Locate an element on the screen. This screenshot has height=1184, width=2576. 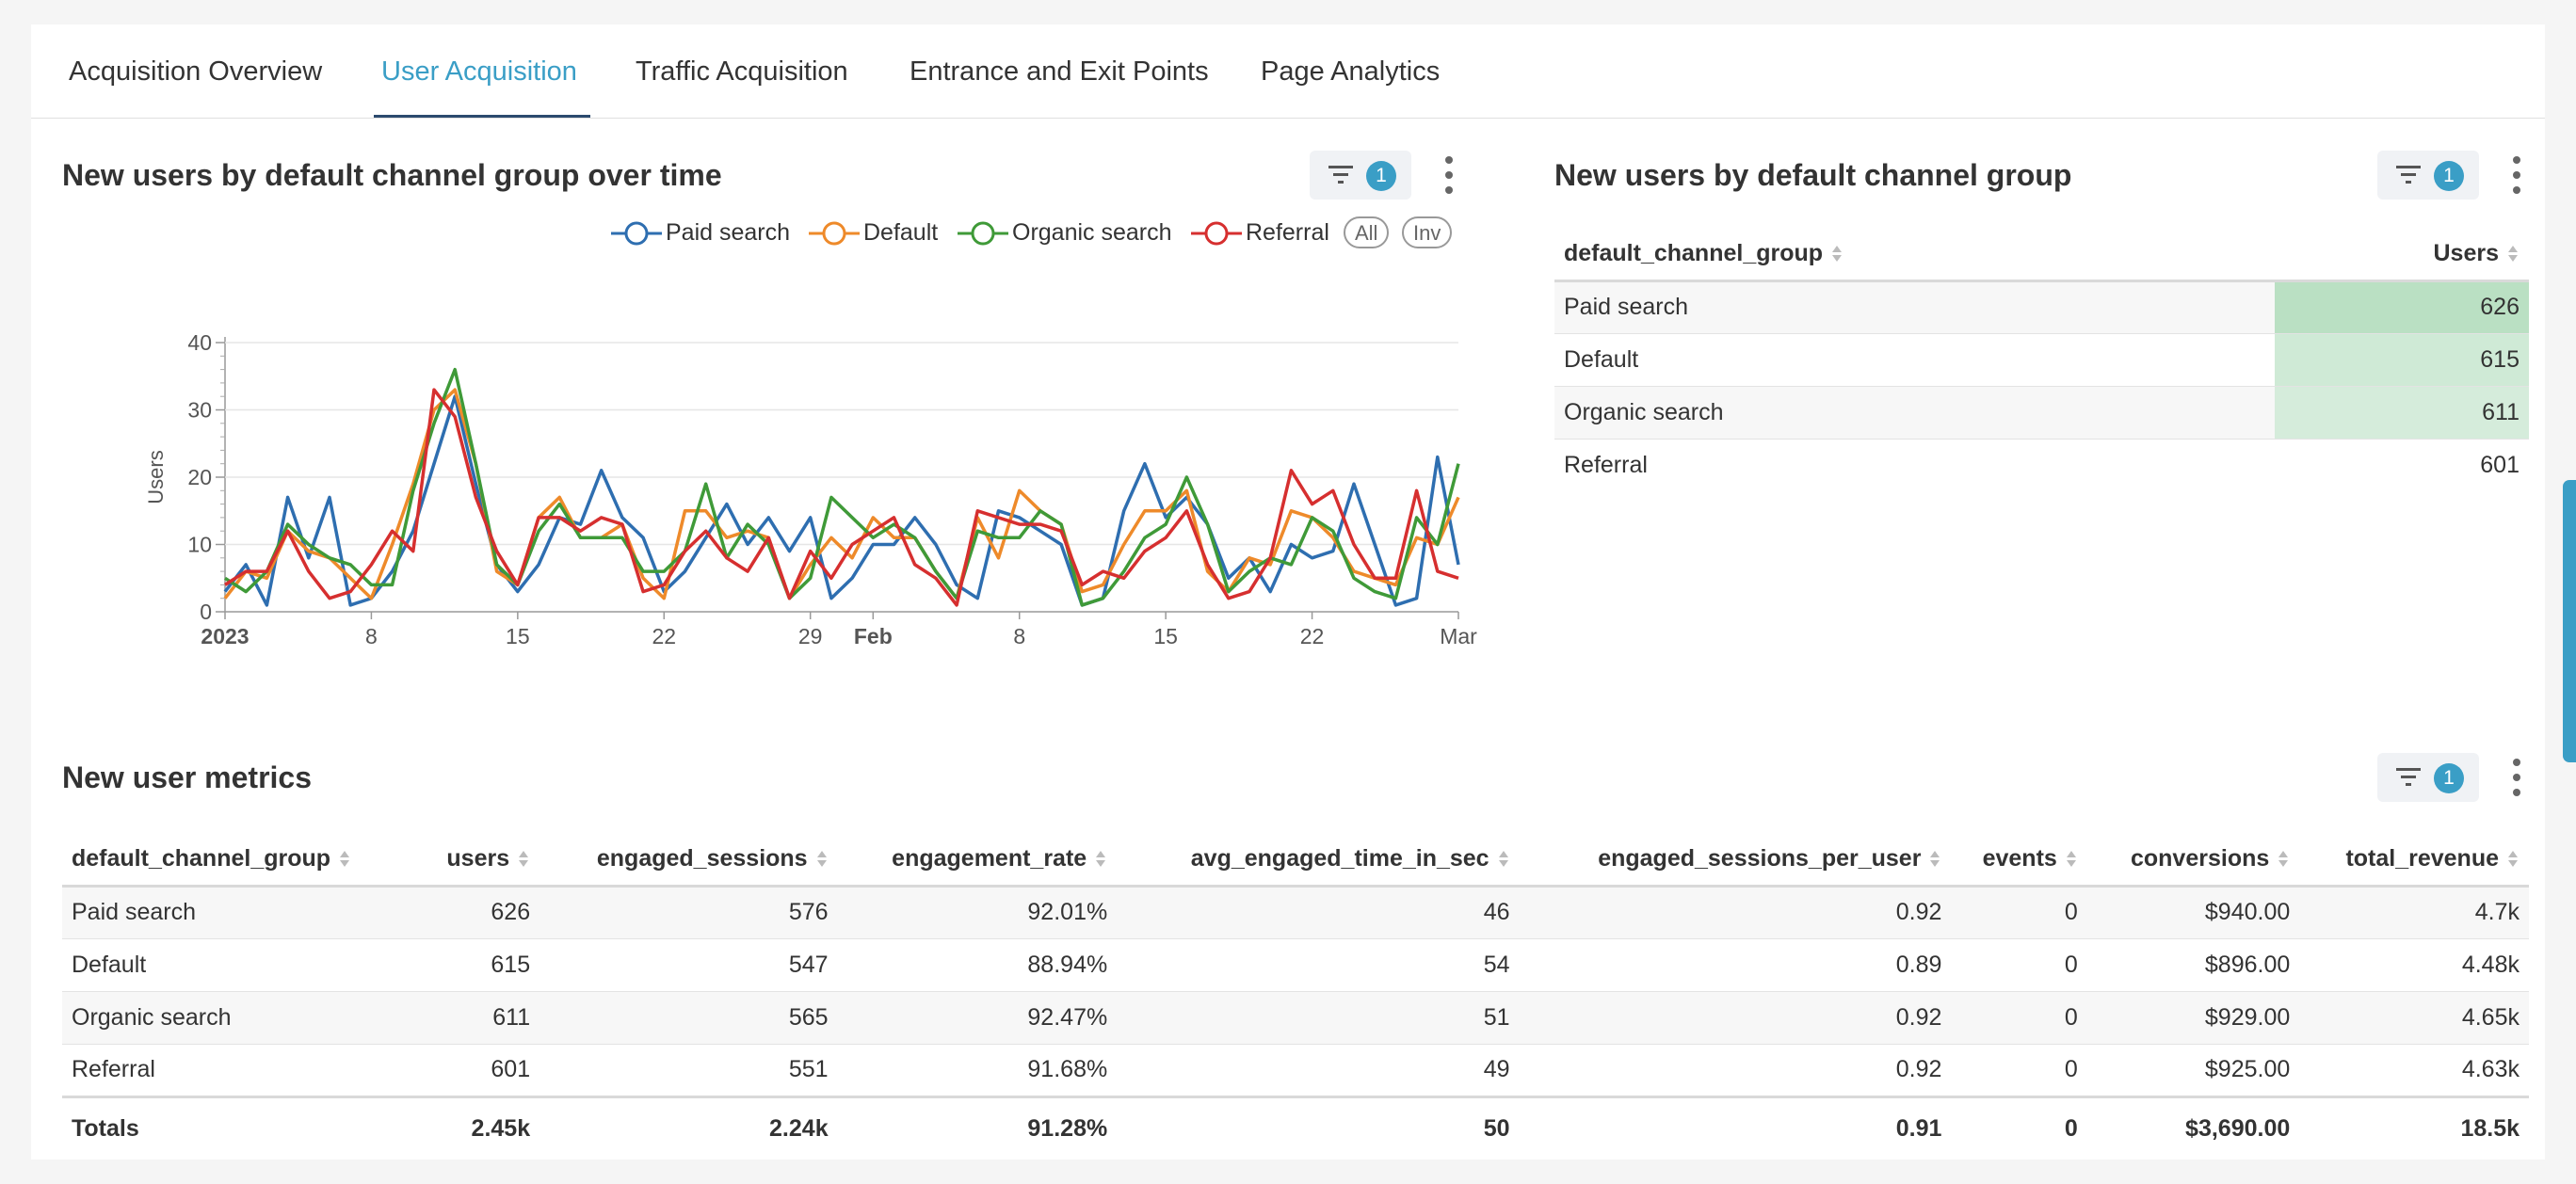
chart-more-menu-icon is located at coordinates (1449, 175).